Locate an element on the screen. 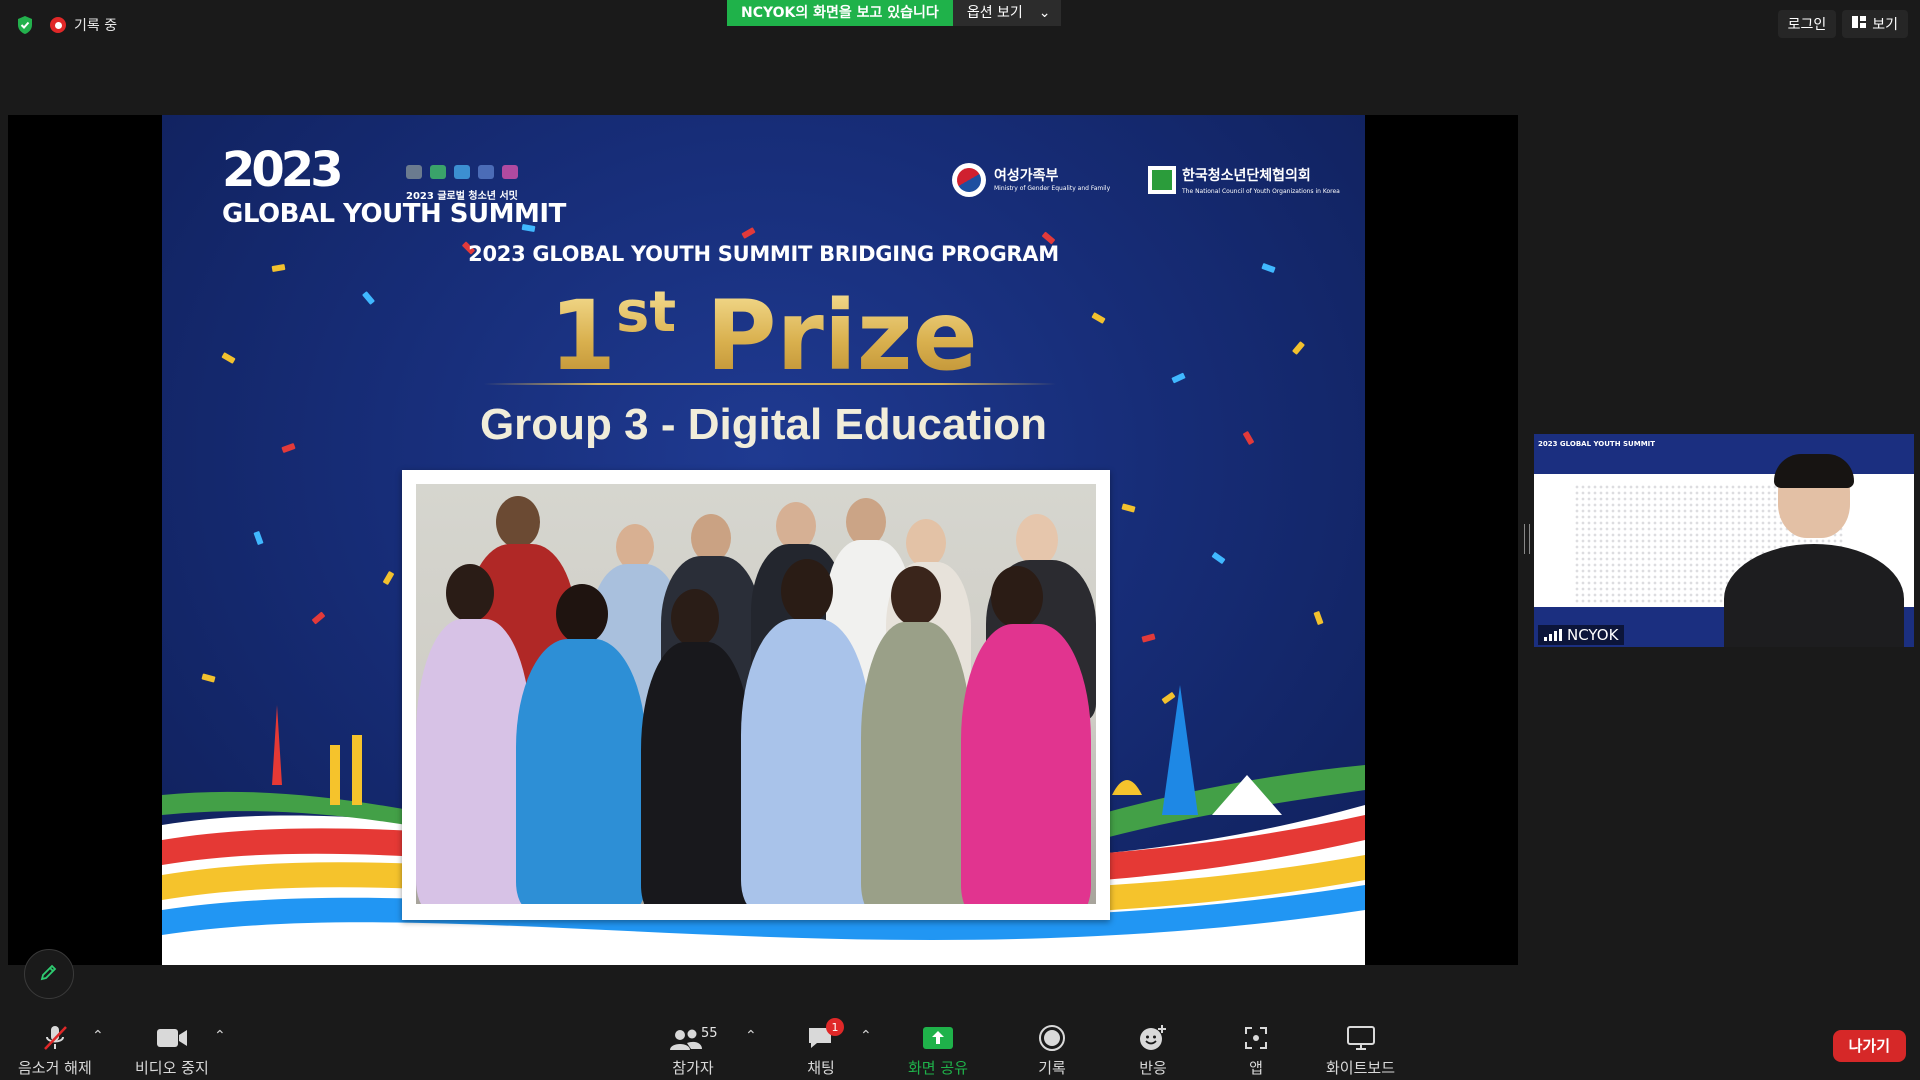 This screenshot has height=1080, width=1920. participants-options-chevron-icon: ⌃ is located at coordinates (751, 1036).